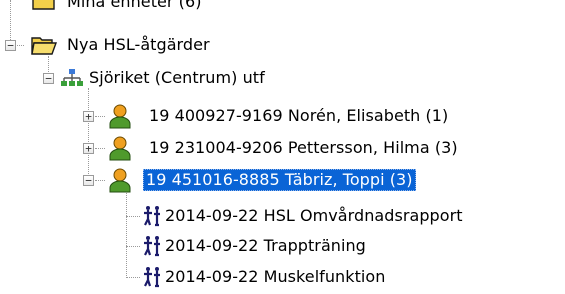  Describe the element at coordinates (72, 77) in the screenshot. I see `org-unit-icon` at that location.